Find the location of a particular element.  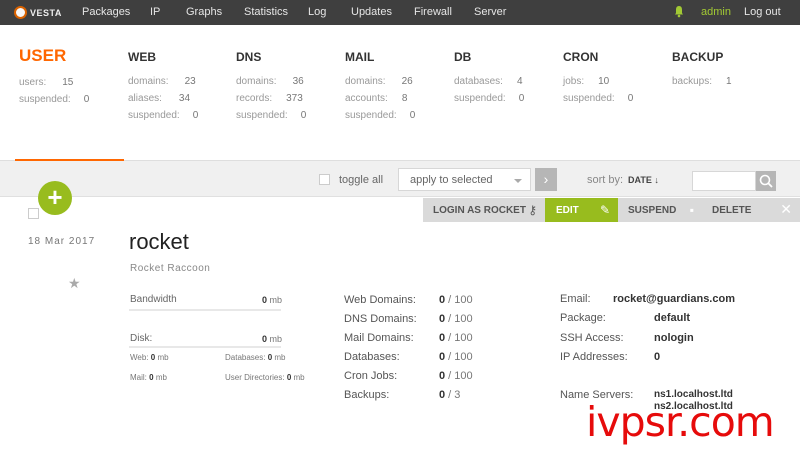

nav-updates: Updates is located at coordinates (371, 12).